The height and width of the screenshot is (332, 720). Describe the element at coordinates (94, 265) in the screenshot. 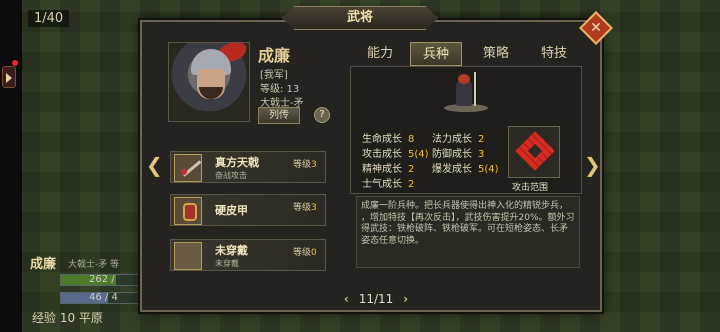

I see `background-unit-subtitle: 大戟士-矛 等` at that location.